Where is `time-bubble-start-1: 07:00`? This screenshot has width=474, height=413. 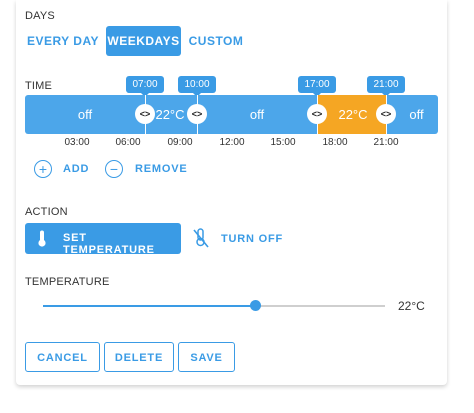 time-bubble-start-1: 07:00 is located at coordinates (145, 86).